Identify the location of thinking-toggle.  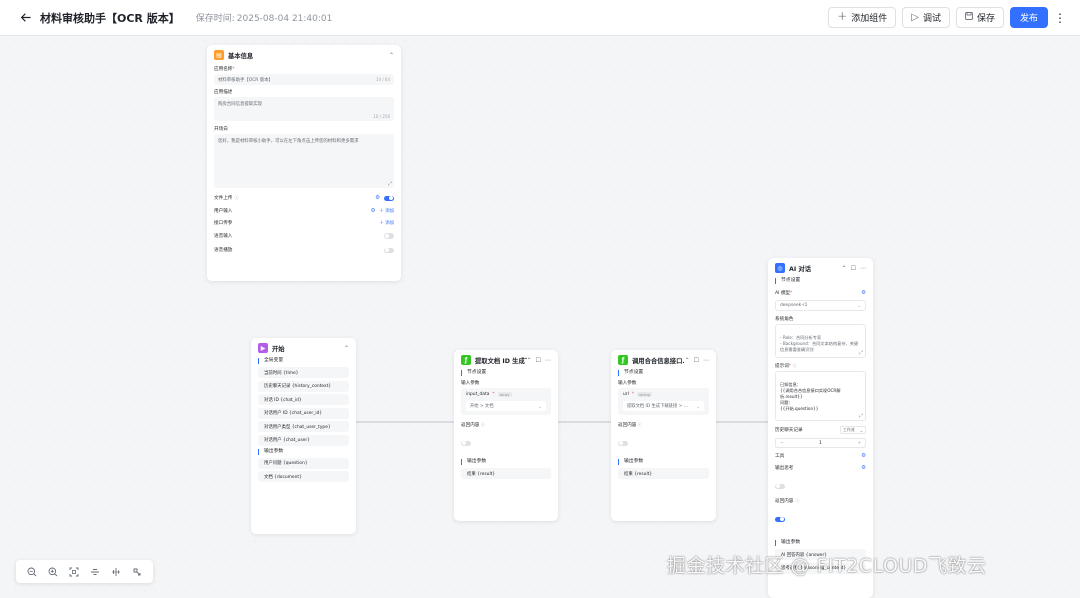
(780, 486).